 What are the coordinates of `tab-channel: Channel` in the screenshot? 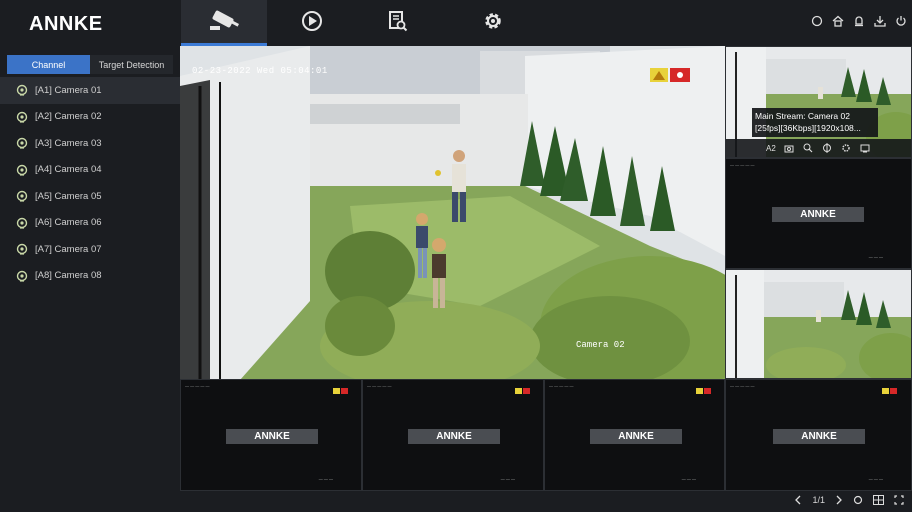 It's located at (48, 64).